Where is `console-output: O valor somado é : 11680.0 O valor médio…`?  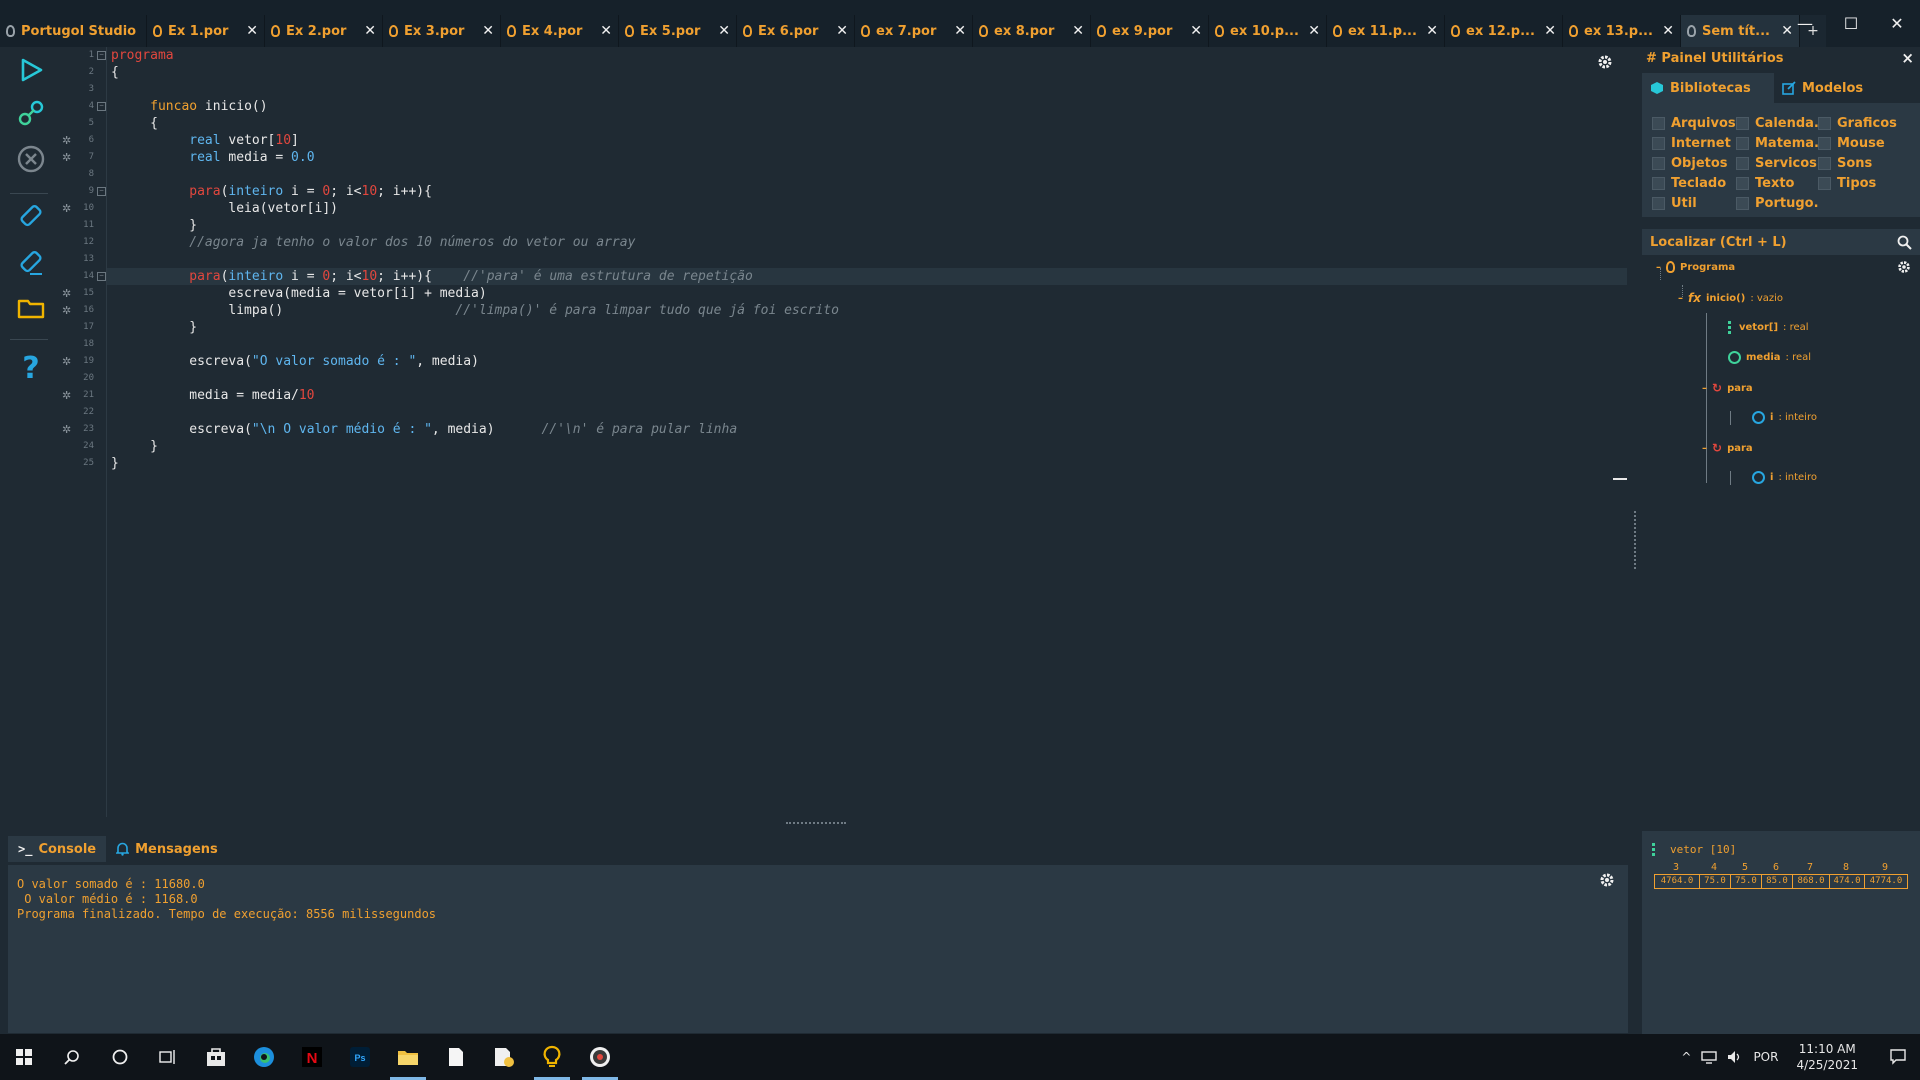 console-output: O valor somado é : 11680.0 O valor médio… is located at coordinates (818, 949).